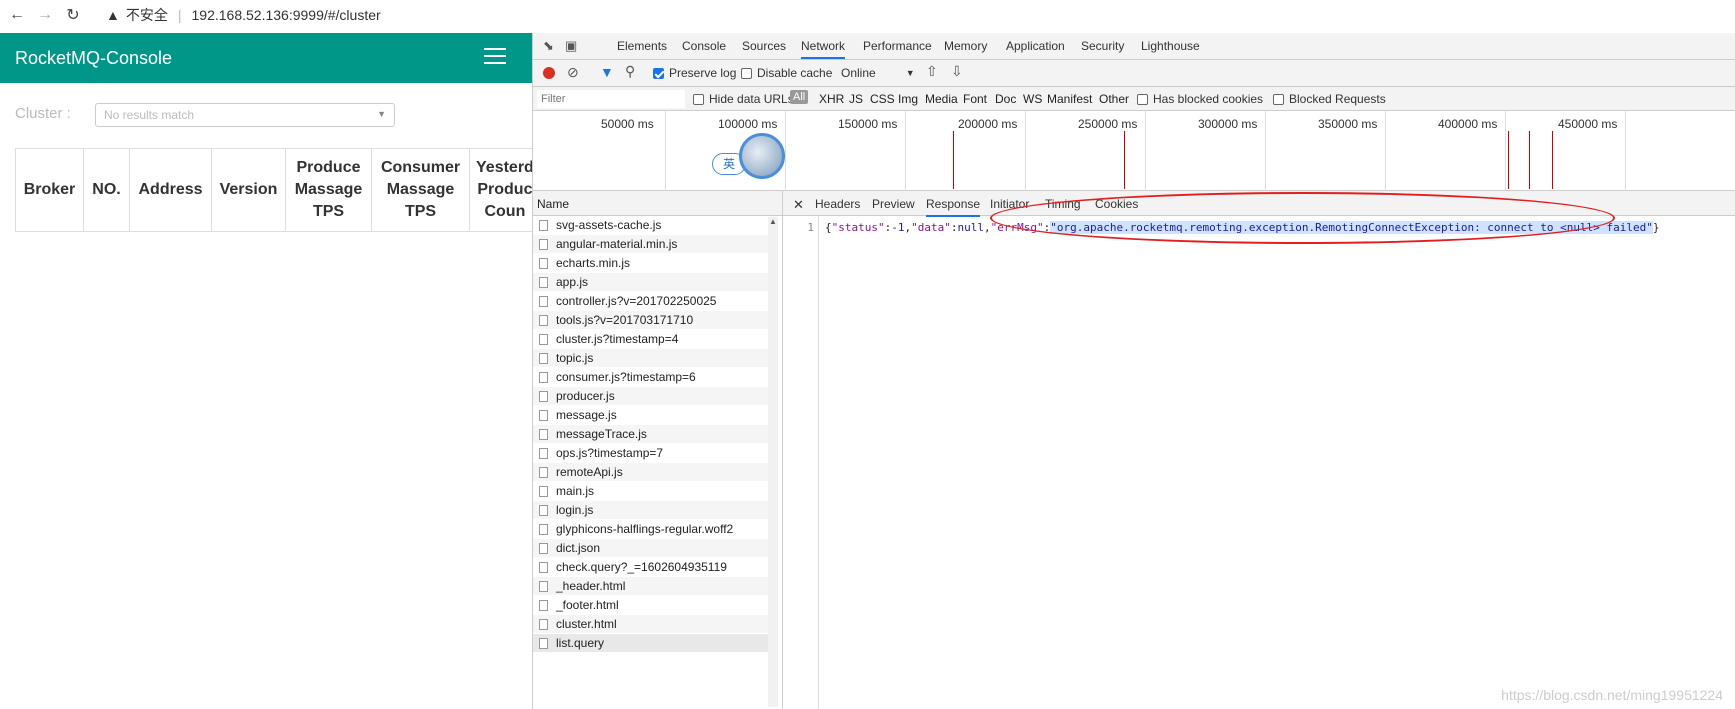 This screenshot has width=1735, height=709. I want to click on request-row: ops.js?timestamp=7, so click(651, 453).